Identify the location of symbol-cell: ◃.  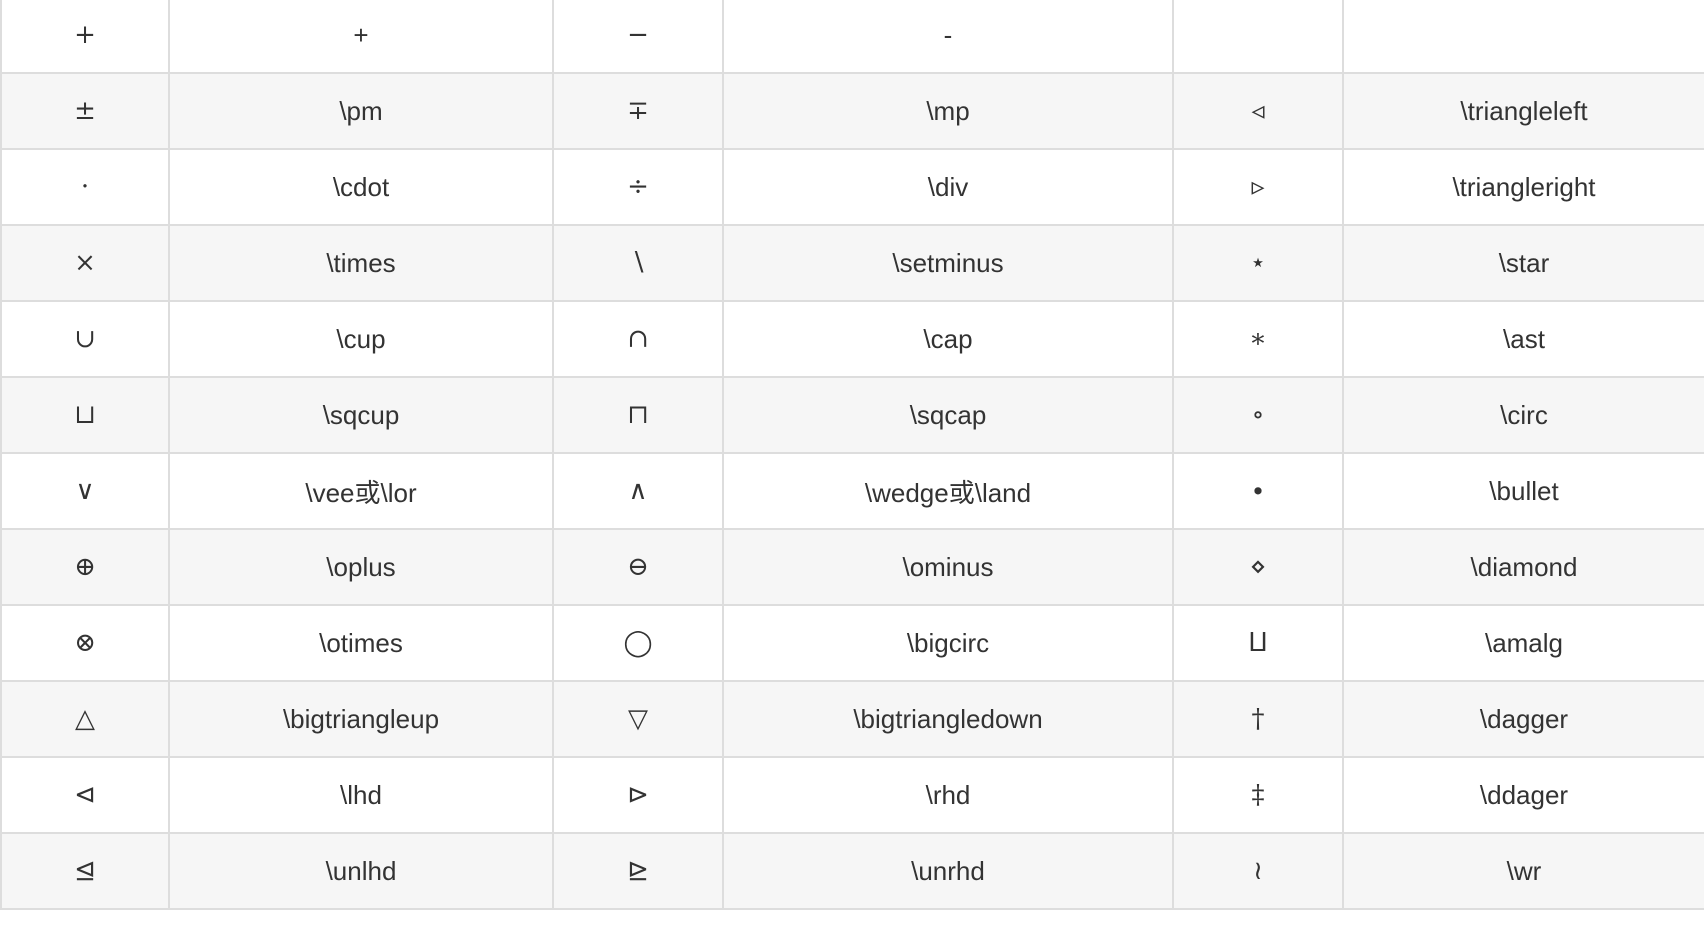
(1258, 111).